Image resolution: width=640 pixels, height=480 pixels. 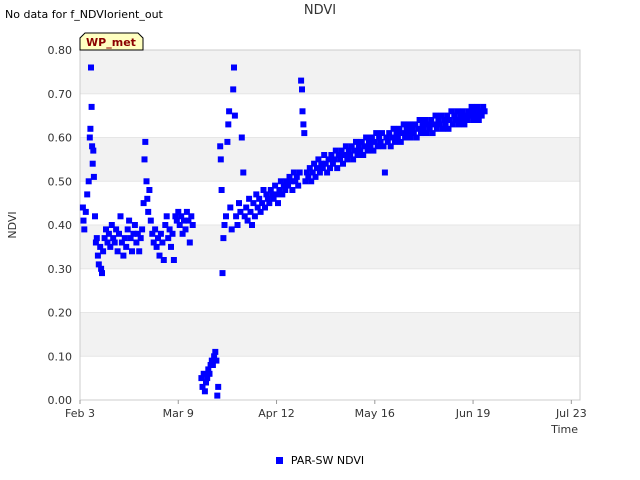 What do you see at coordinates (60, 356) in the screenshot?
I see `y-tick-label: 0.10` at bounding box center [60, 356].